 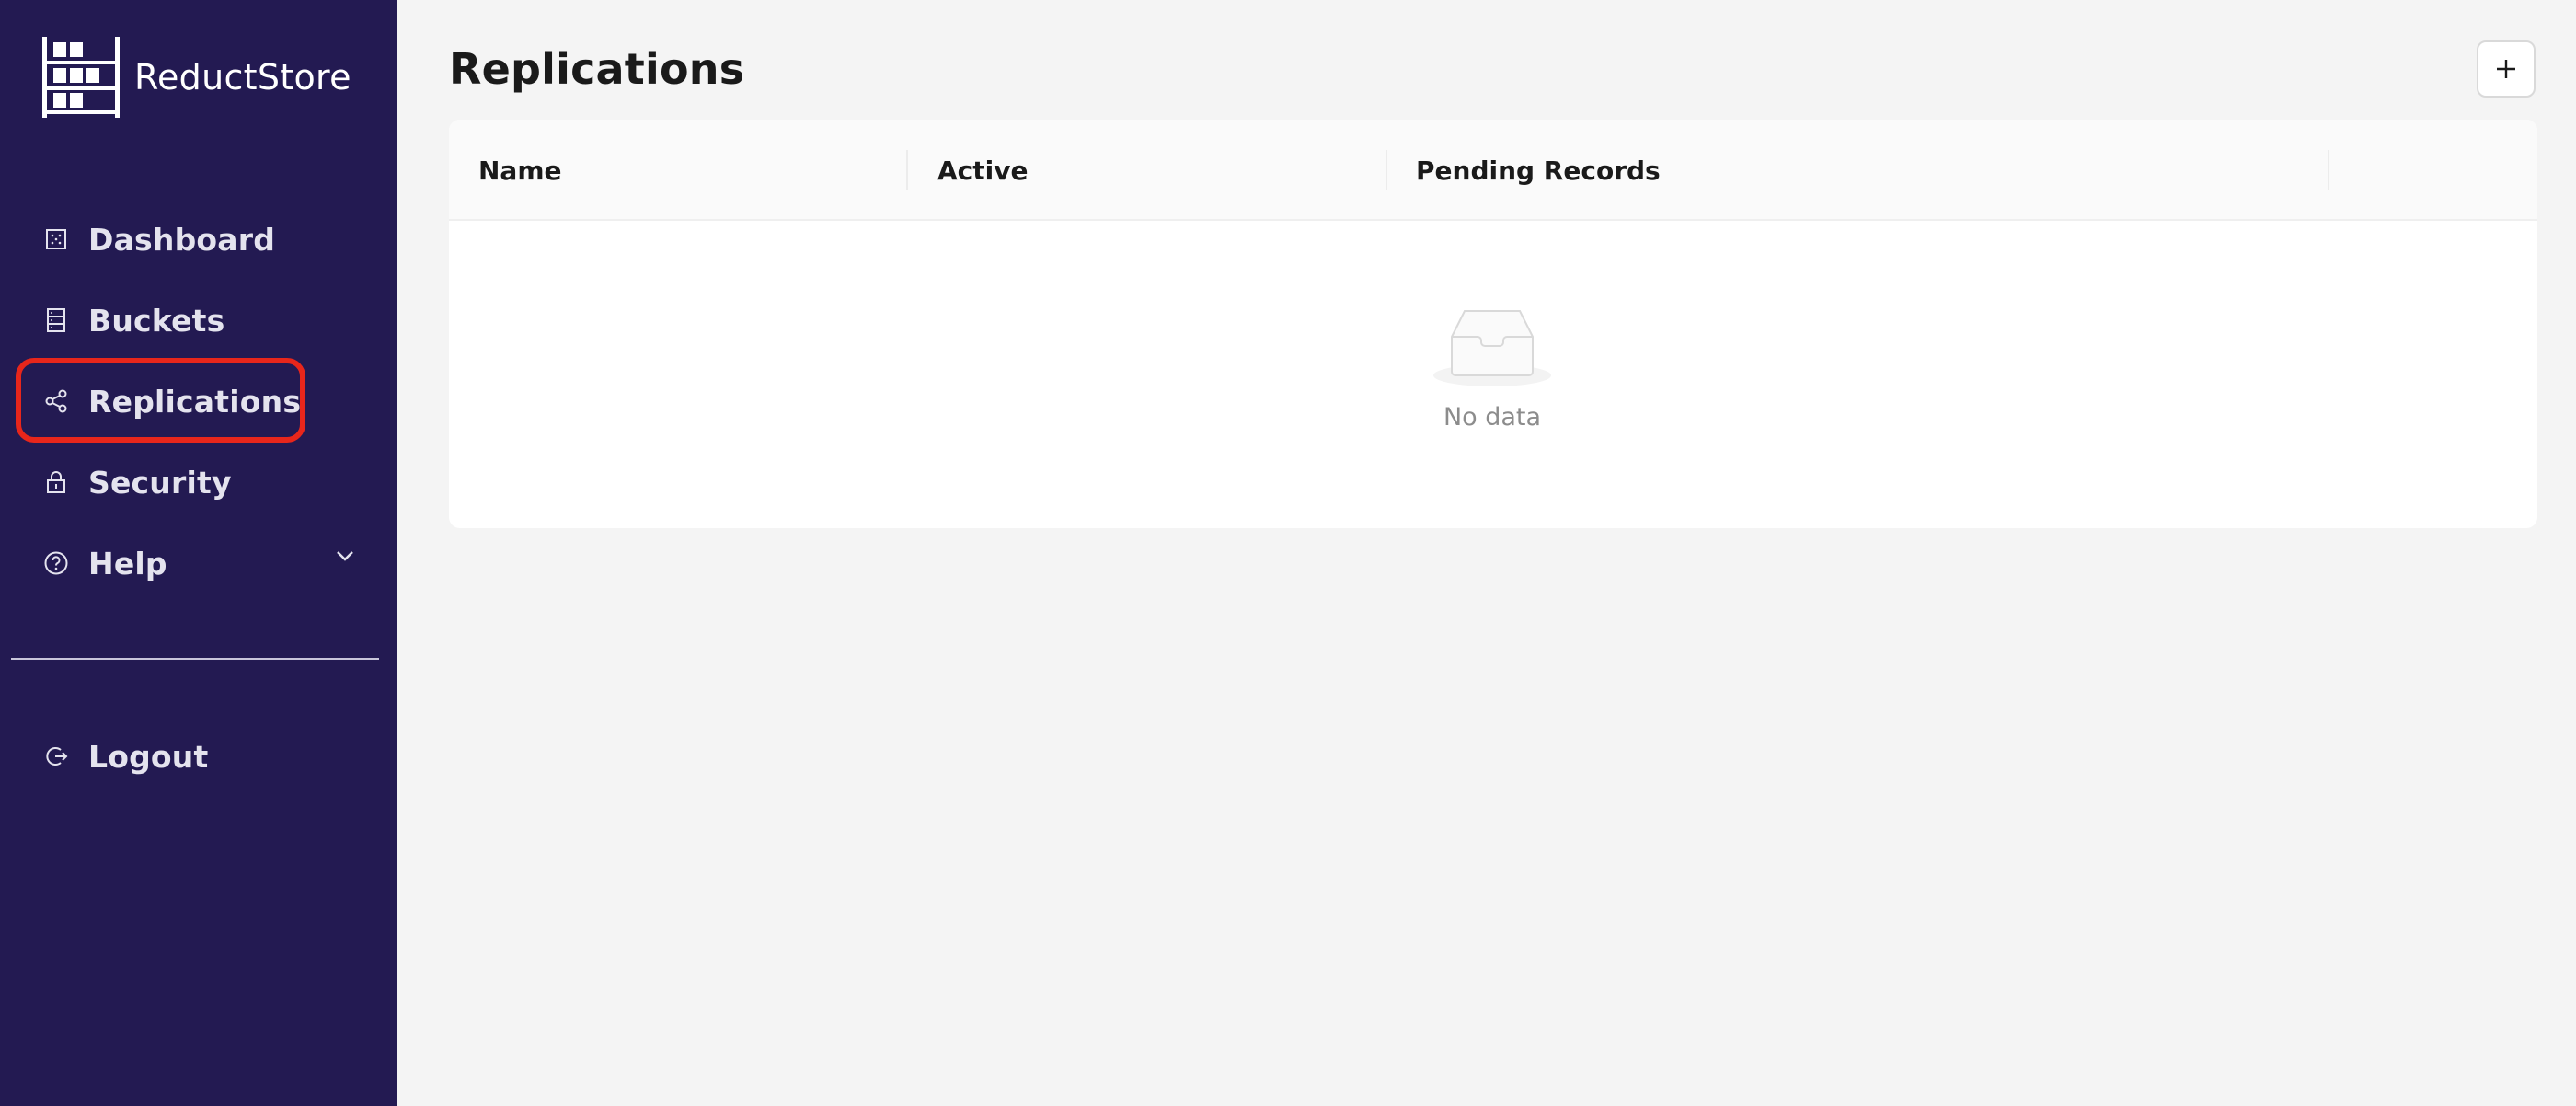 I want to click on sidebar-item-label: Help, so click(x=127, y=563).